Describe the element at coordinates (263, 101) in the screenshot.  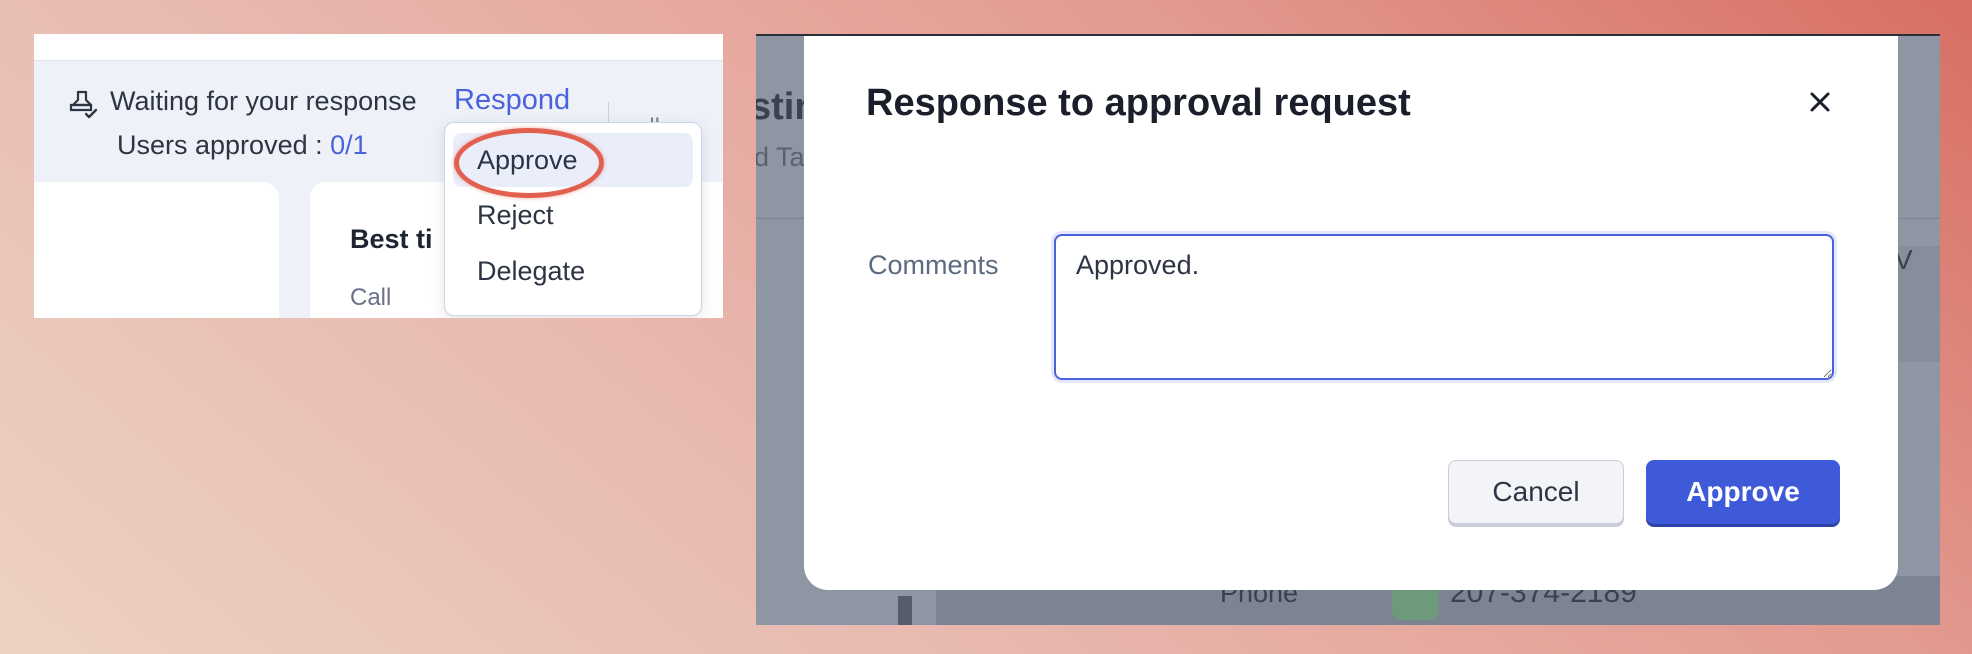
I see `waiting-status-text: Waiting for your response` at that location.